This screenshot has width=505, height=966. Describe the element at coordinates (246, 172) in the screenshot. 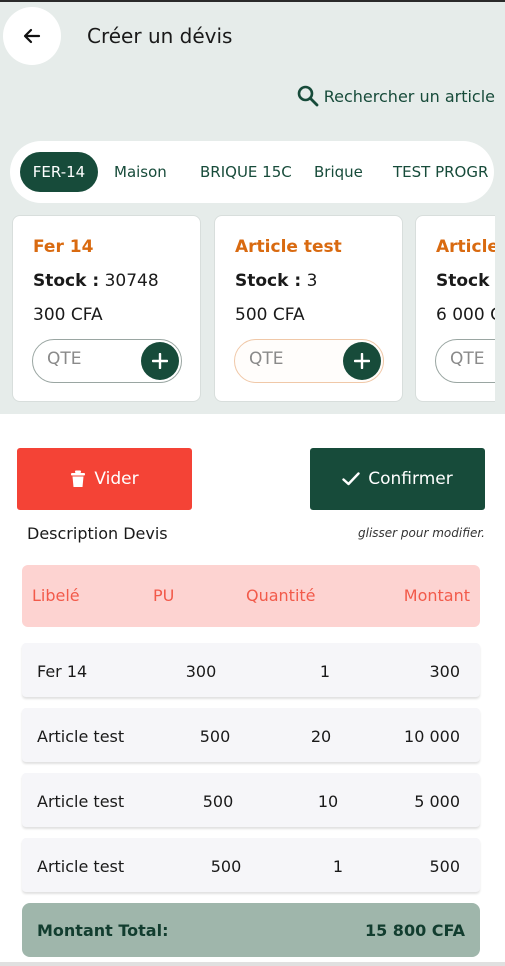

I see `tab-brique-15c: BRIQUE 15C` at that location.